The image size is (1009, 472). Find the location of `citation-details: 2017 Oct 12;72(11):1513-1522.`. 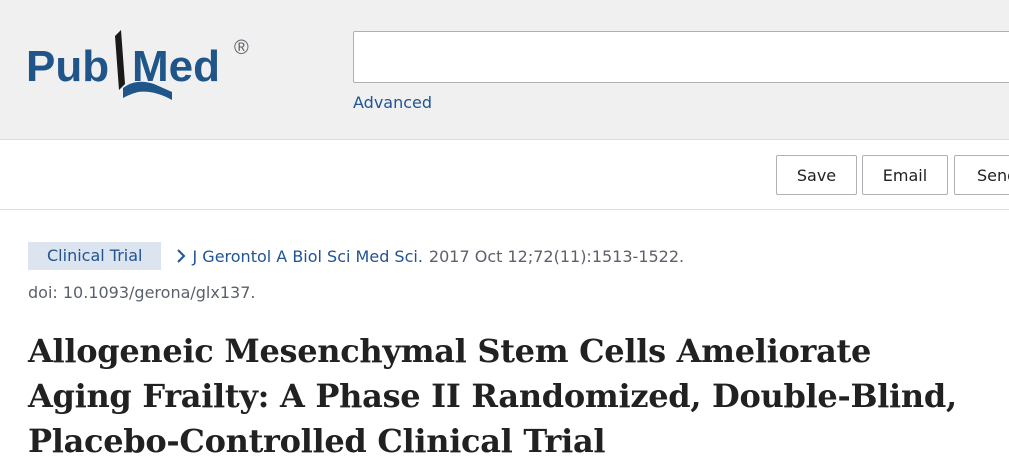

citation-details: 2017 Oct 12;72(11):1513-1522. is located at coordinates (556, 256).